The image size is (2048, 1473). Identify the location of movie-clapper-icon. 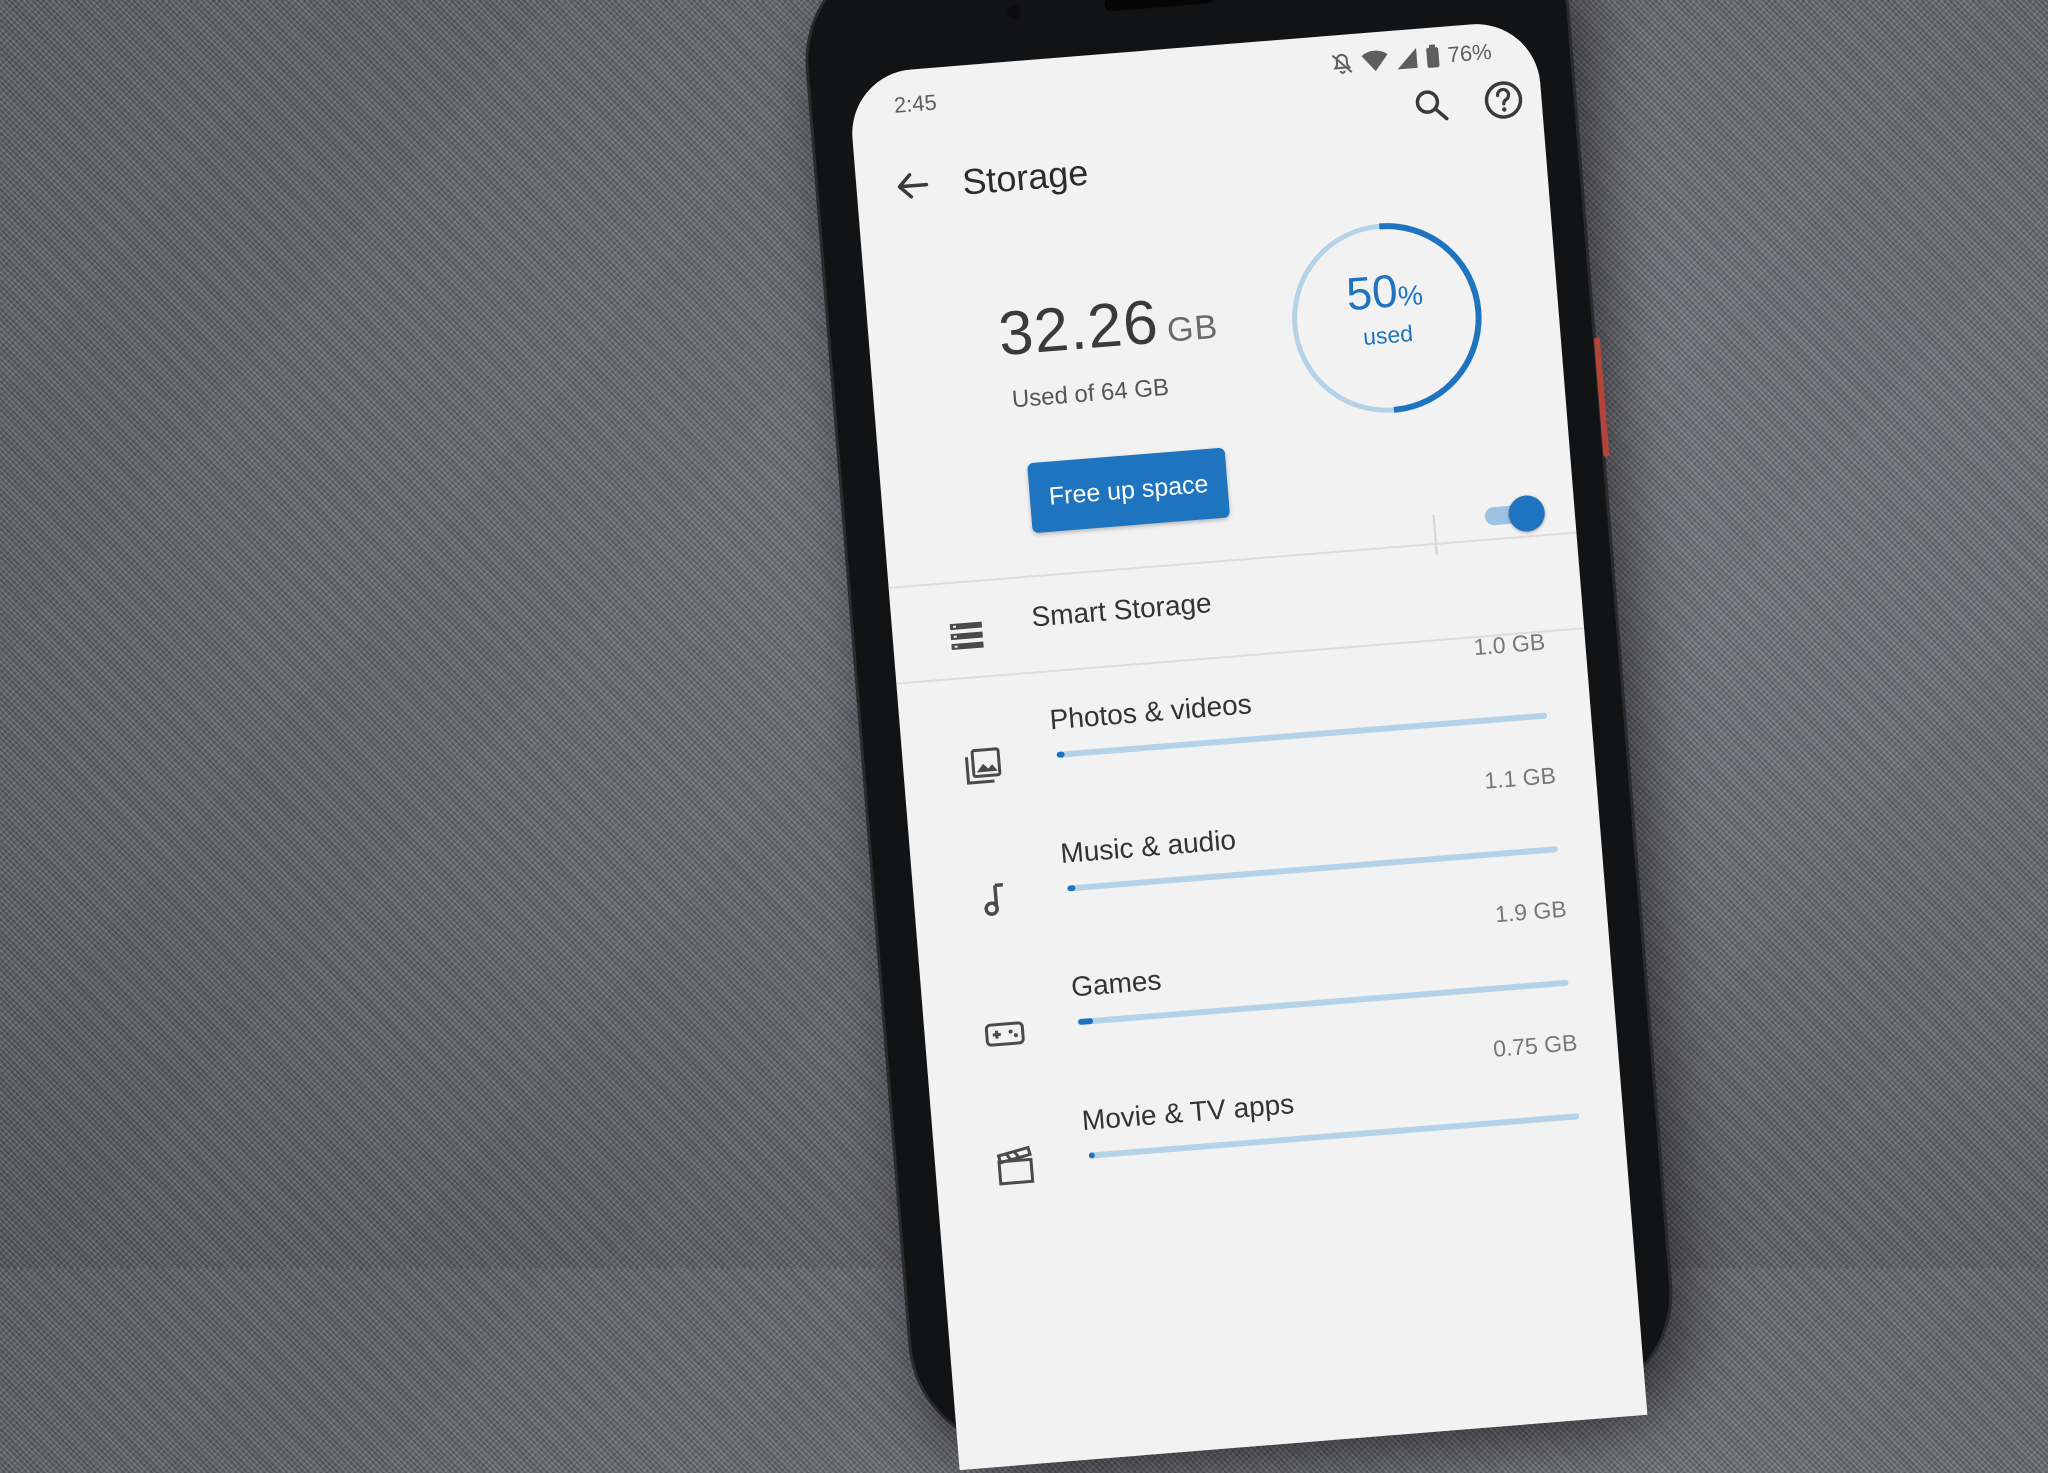
(1015, 1165).